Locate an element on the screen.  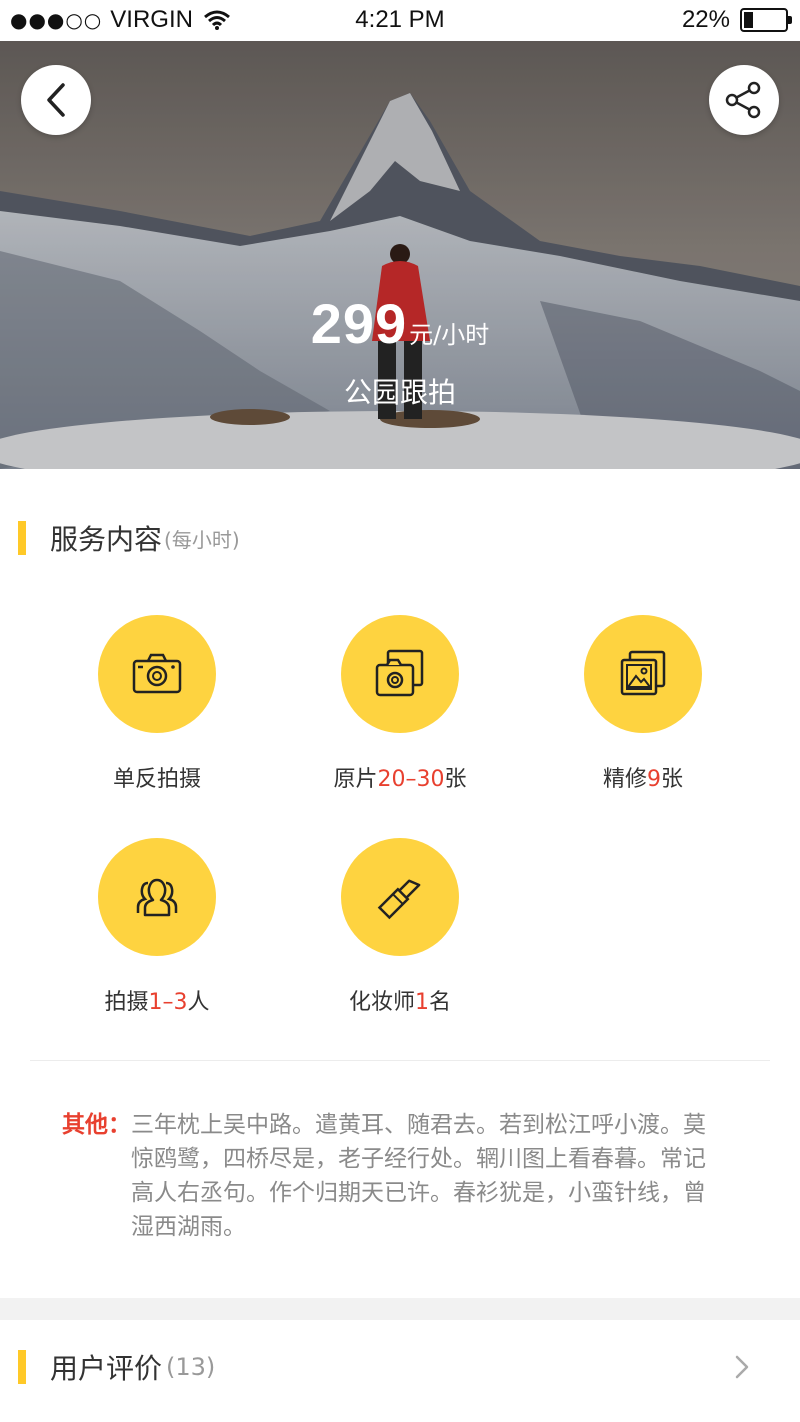
share-button is located at coordinates (744, 100).